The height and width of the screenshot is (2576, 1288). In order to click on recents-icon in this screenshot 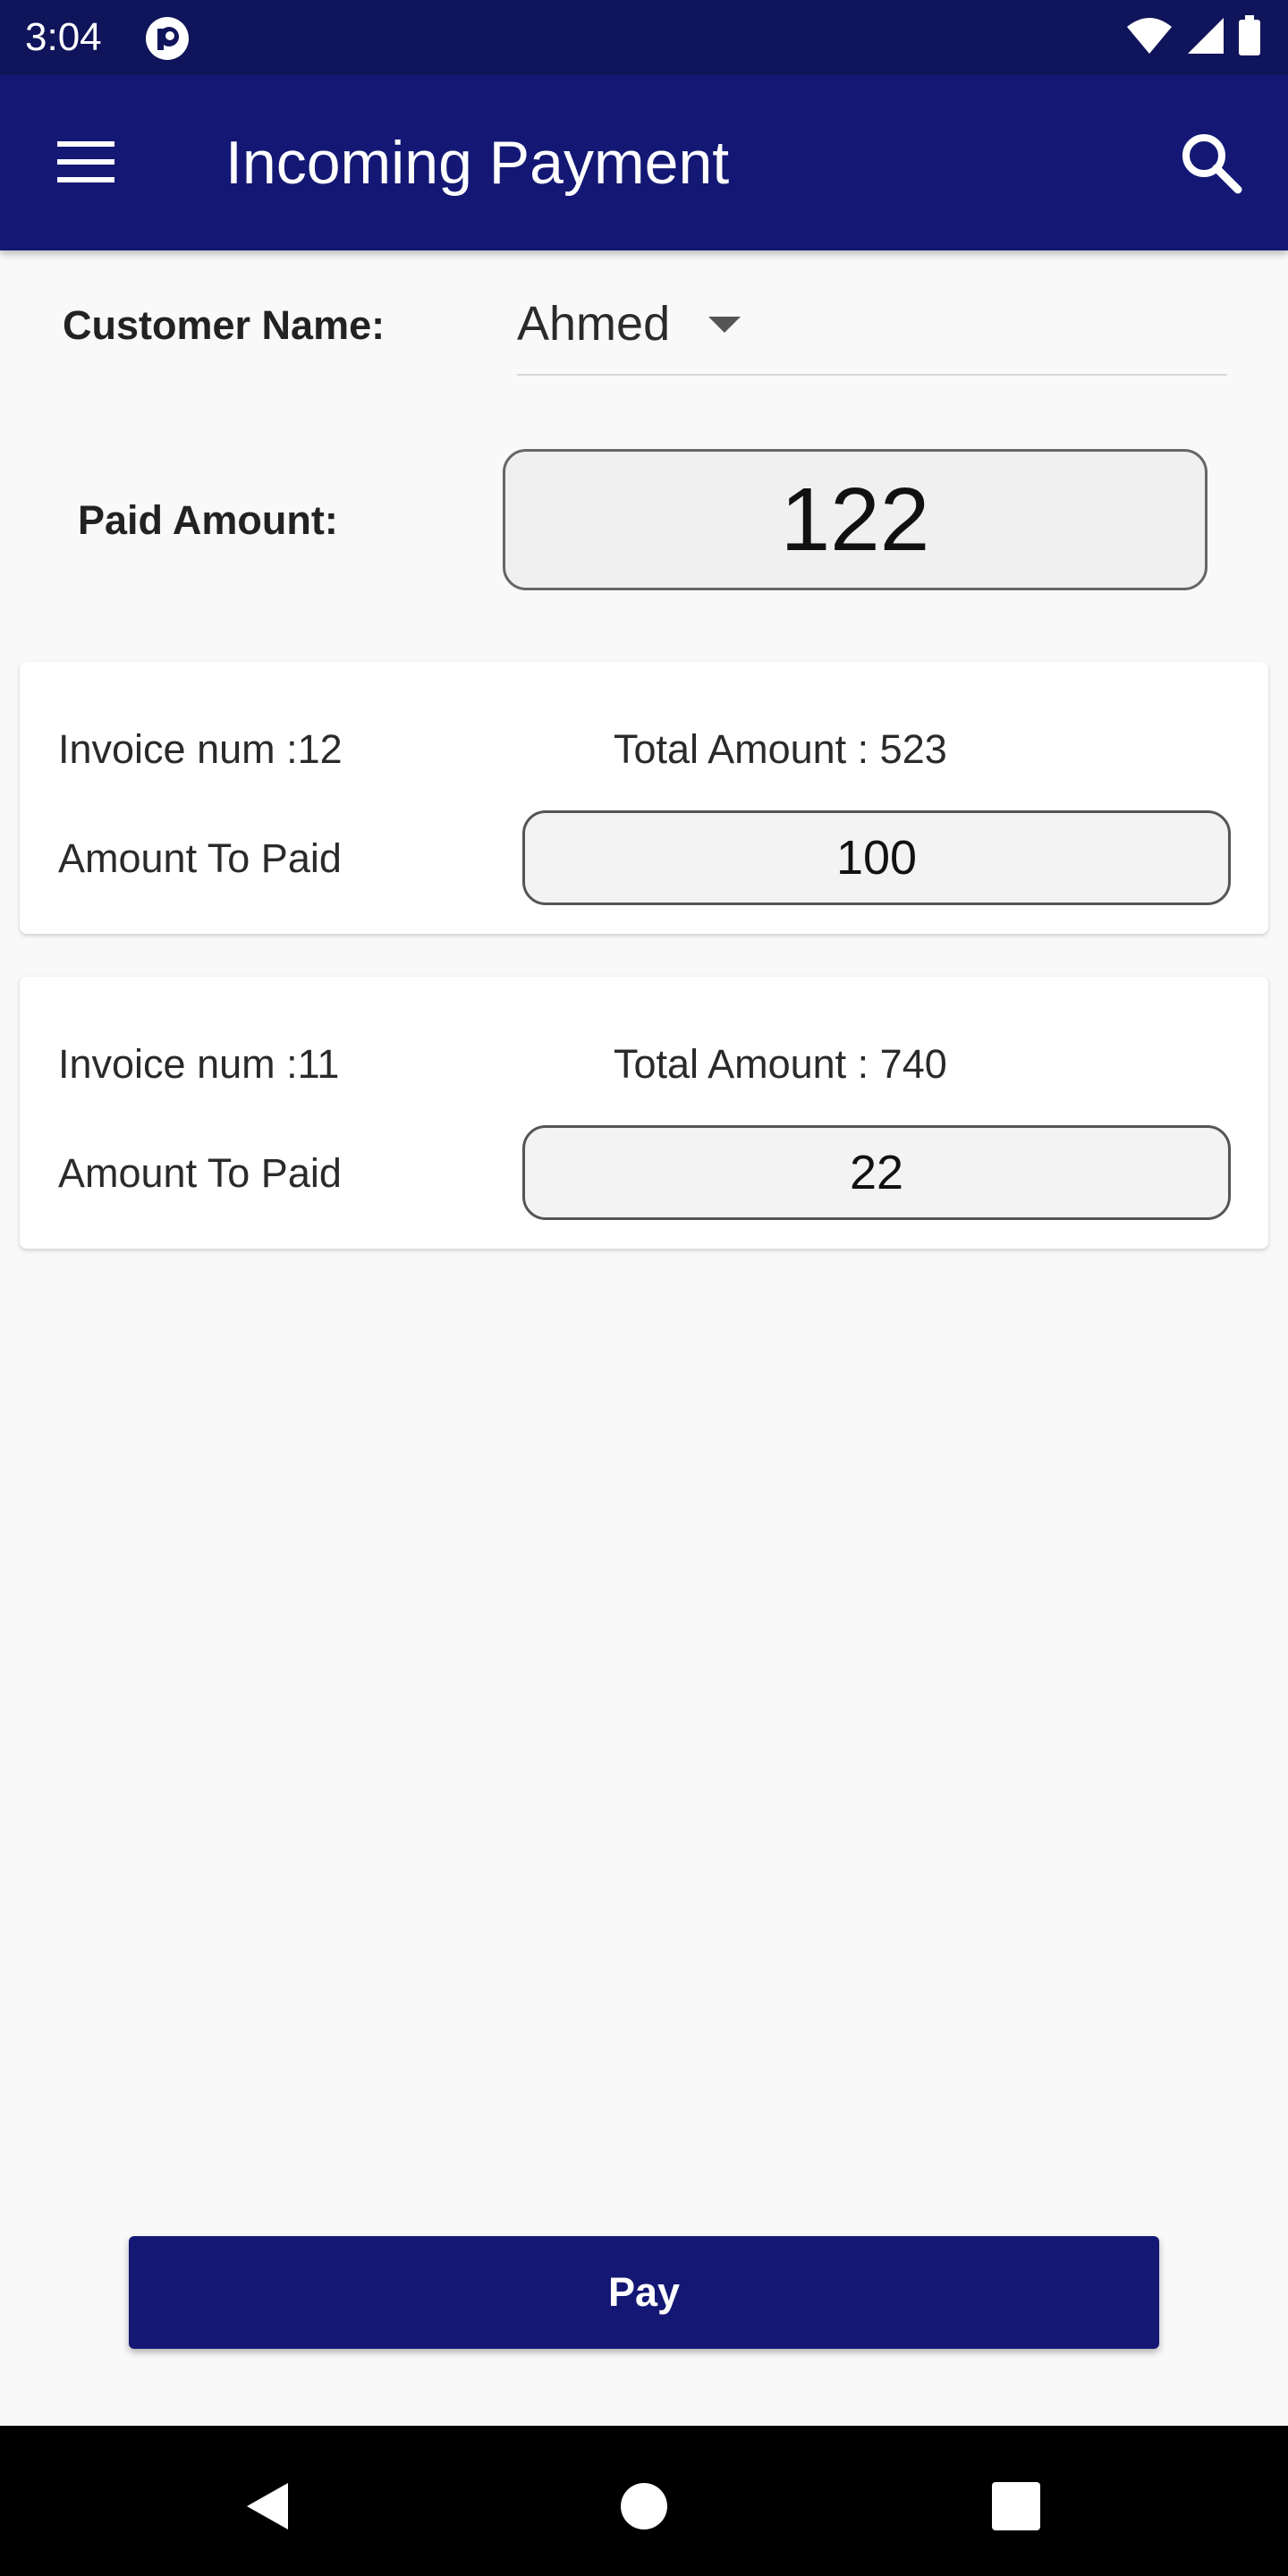, I will do `click(1016, 2506)`.